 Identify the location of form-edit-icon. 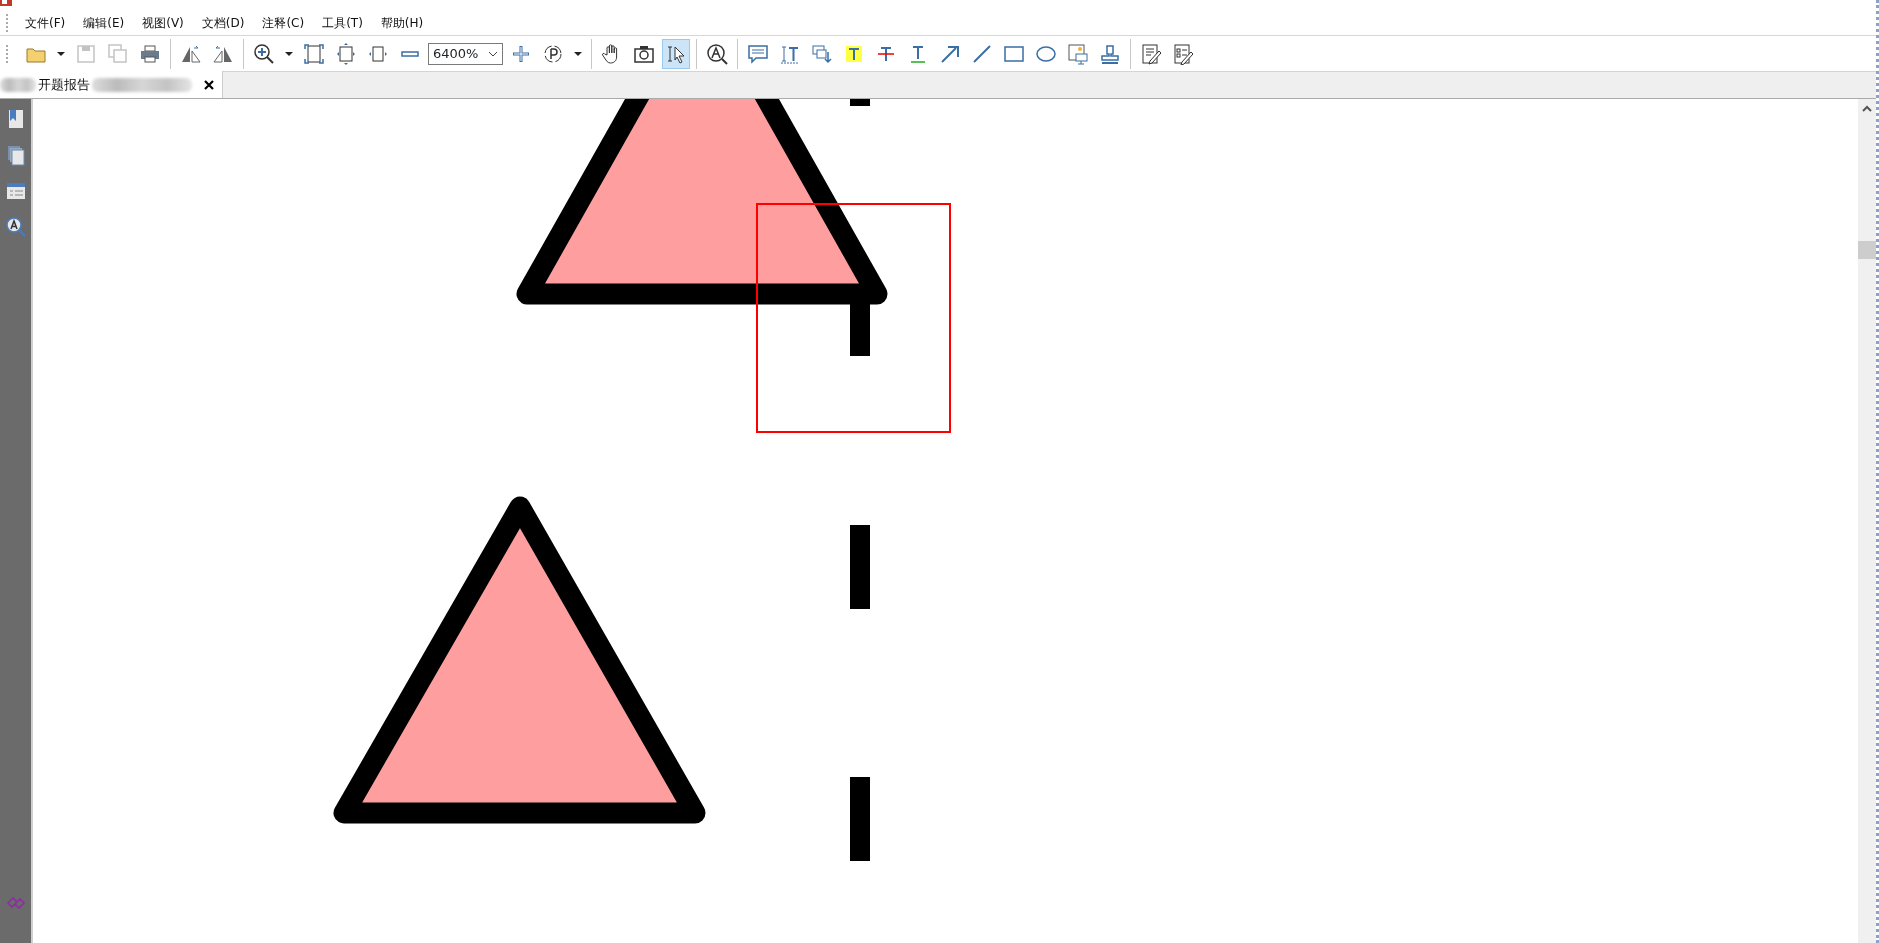
(1183, 53).